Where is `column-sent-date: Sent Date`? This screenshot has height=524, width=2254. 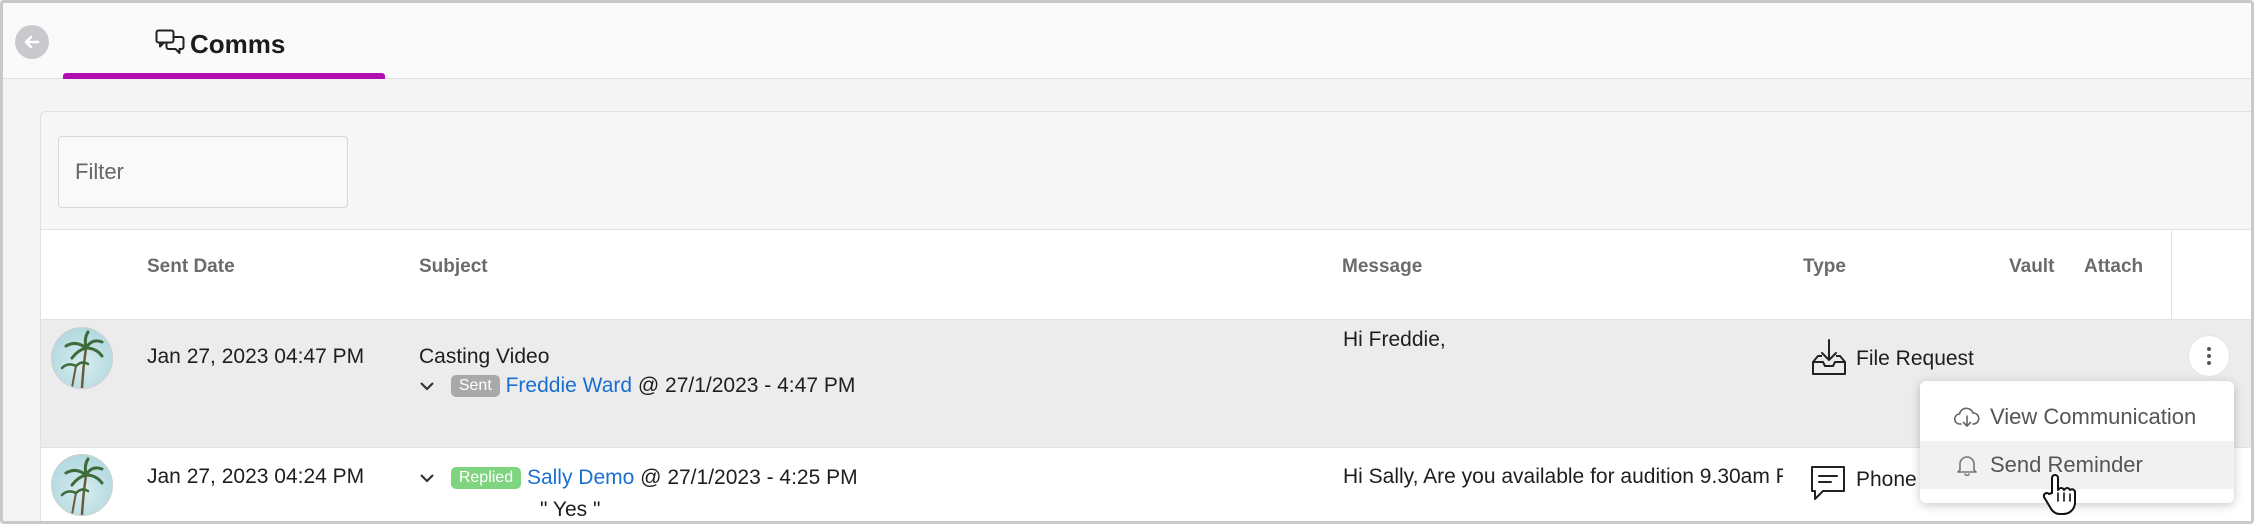 column-sent-date: Sent Date is located at coordinates (191, 267).